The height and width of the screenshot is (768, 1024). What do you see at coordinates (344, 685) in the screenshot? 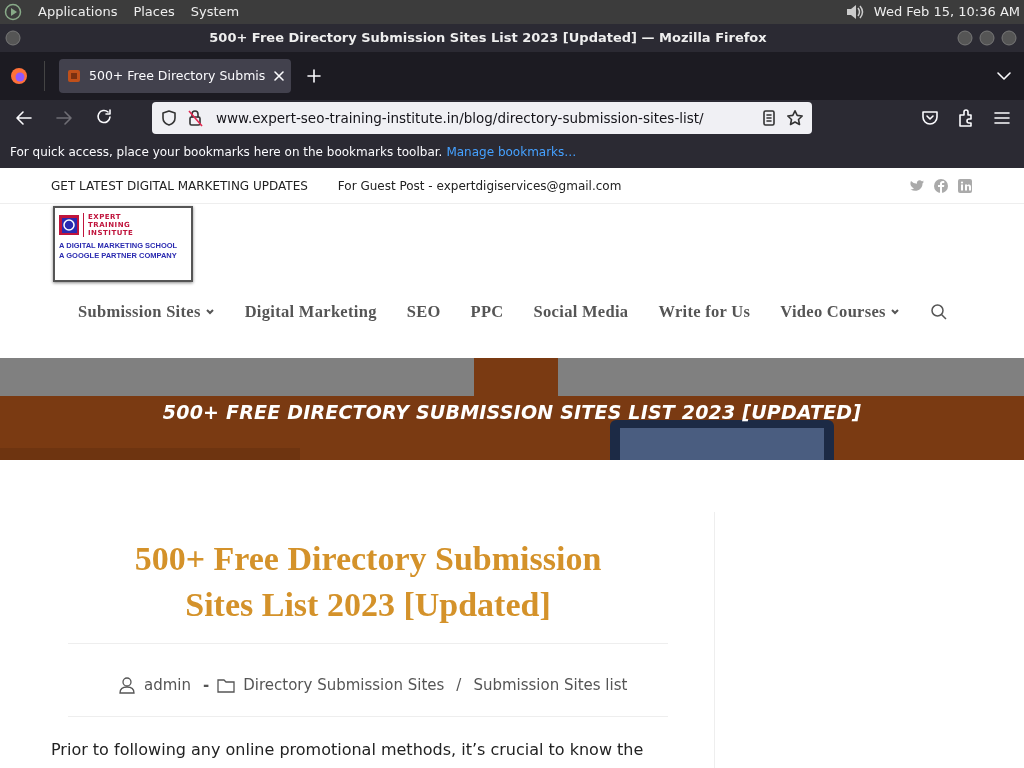
I see `category-link: Directory Submission Sites` at bounding box center [344, 685].